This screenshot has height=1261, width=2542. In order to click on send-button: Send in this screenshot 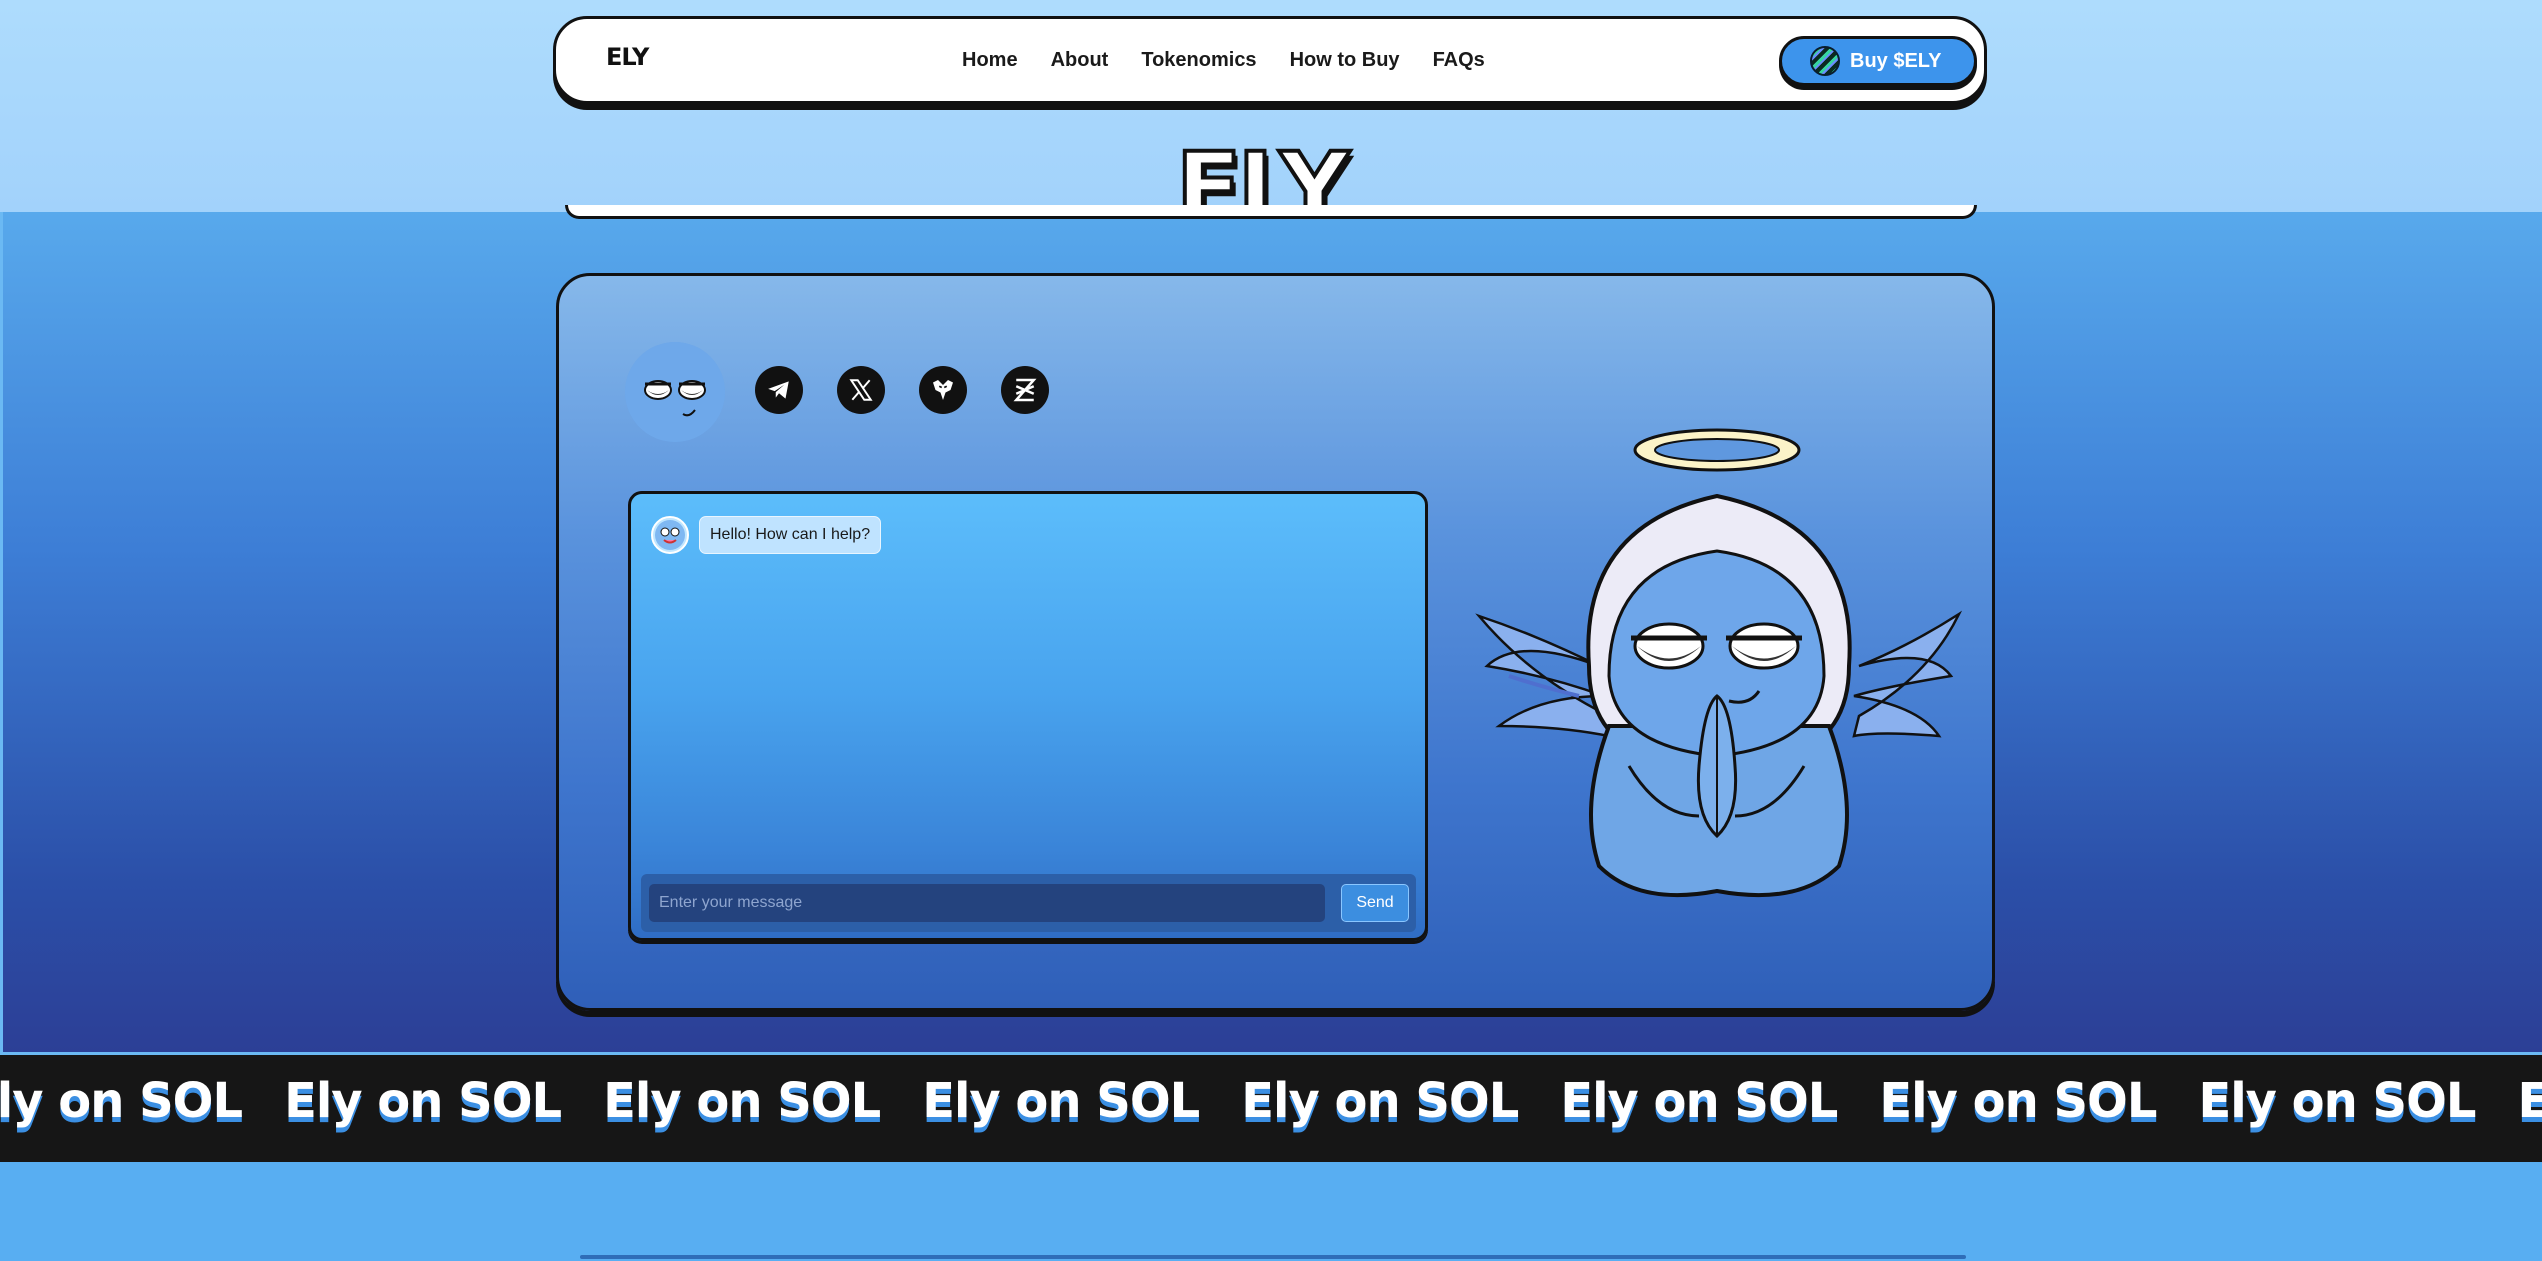, I will do `click(1375, 903)`.